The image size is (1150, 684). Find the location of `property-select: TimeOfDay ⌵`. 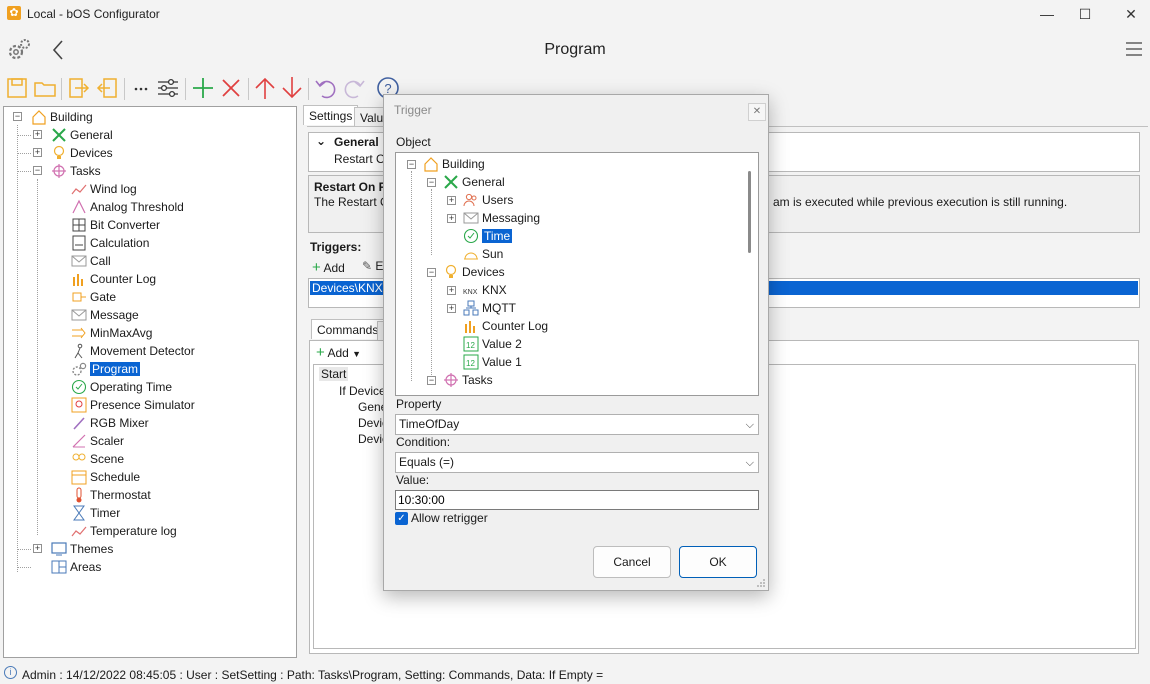

property-select: TimeOfDay ⌵ is located at coordinates (577, 424).